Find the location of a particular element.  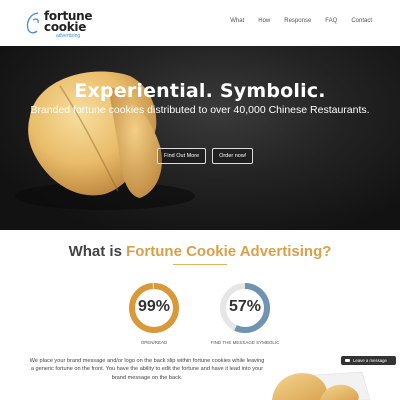

nav-item-faq: FAQ is located at coordinates (331, 21).